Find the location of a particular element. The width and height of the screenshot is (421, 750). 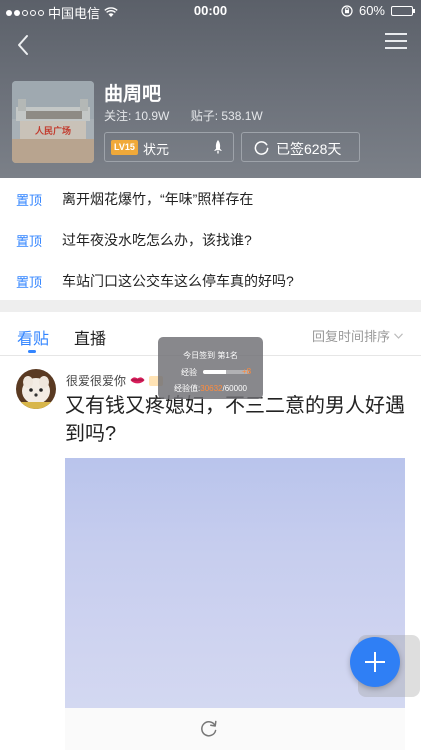

pinned-title: 车站门口这公交车这么停车真的好吗? is located at coordinates (178, 281).